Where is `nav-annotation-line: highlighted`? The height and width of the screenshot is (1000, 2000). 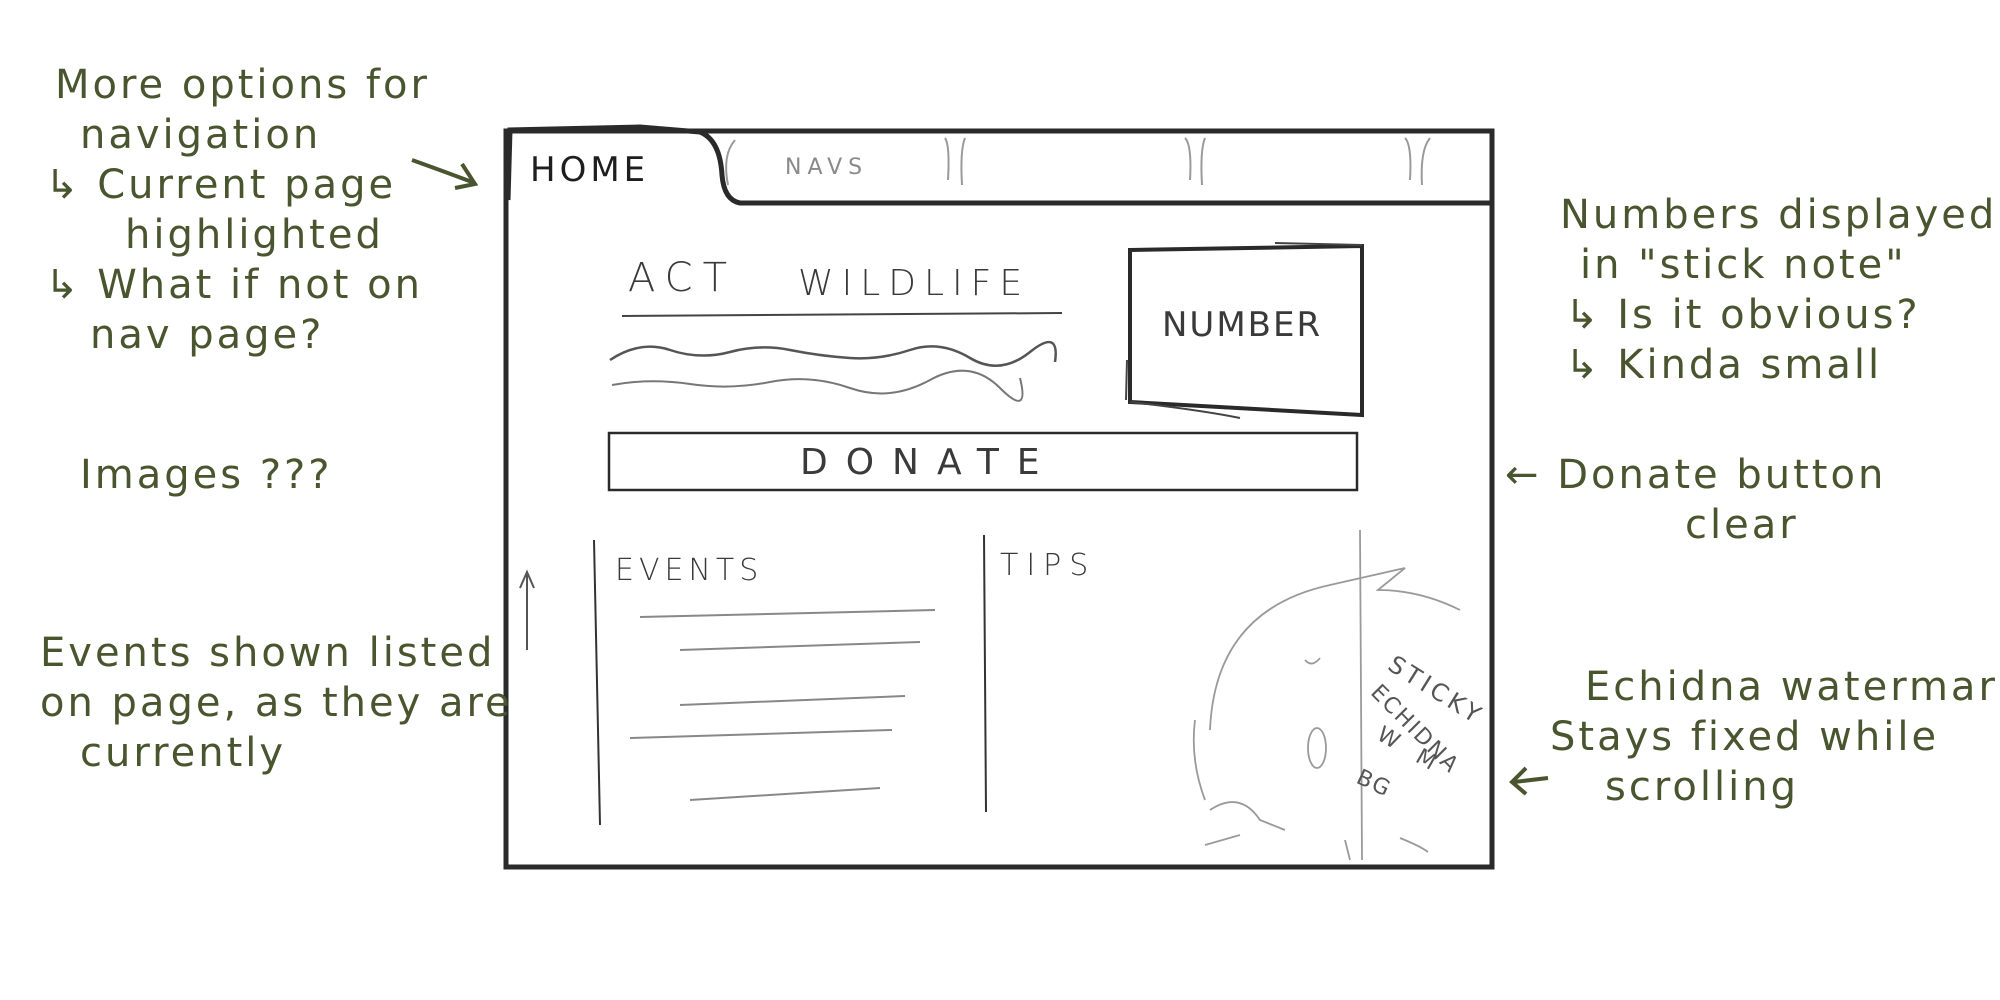
nav-annotation-line: highlighted is located at coordinates (254, 235).